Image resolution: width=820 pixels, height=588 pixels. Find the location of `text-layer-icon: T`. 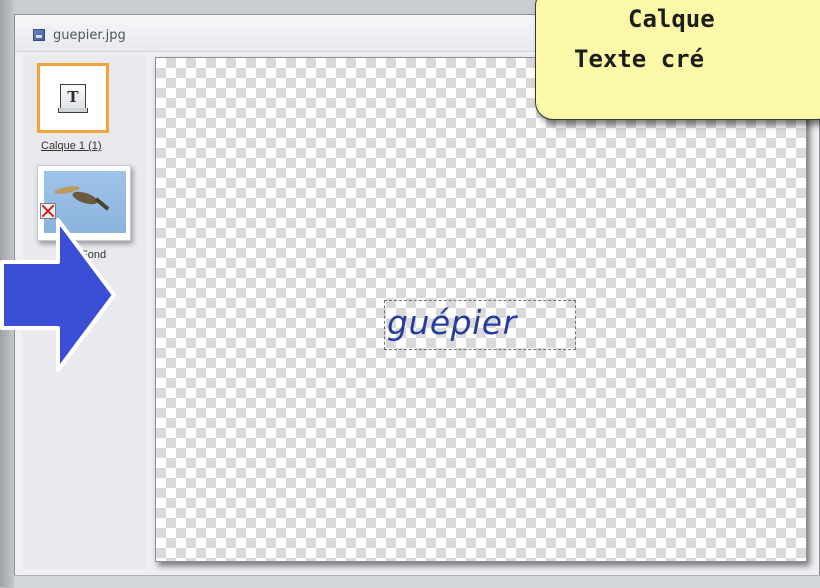

text-layer-icon: T is located at coordinates (73, 97).